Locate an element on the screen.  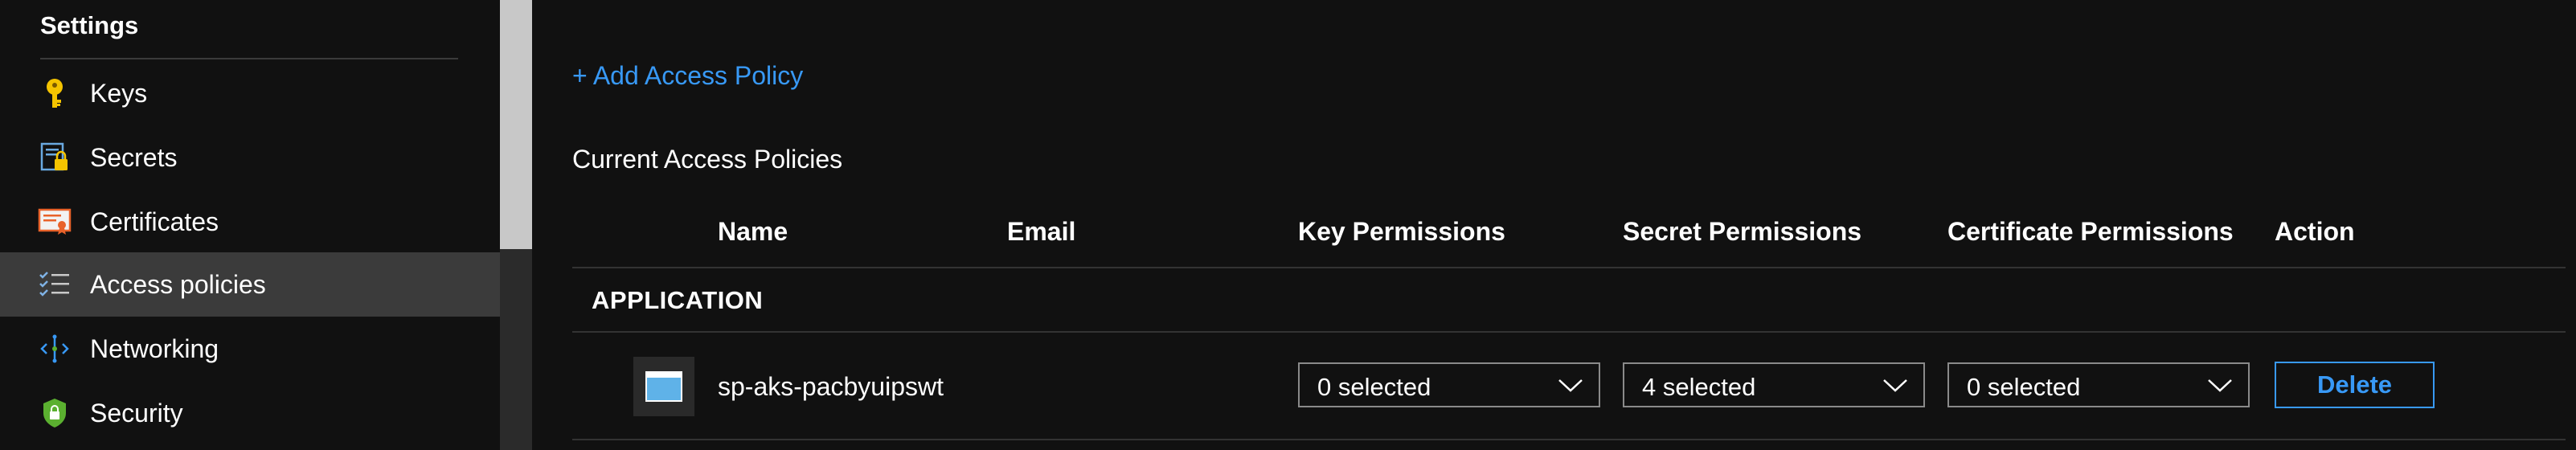
sidebar-scrollbar-thumb is located at coordinates (516, 125).